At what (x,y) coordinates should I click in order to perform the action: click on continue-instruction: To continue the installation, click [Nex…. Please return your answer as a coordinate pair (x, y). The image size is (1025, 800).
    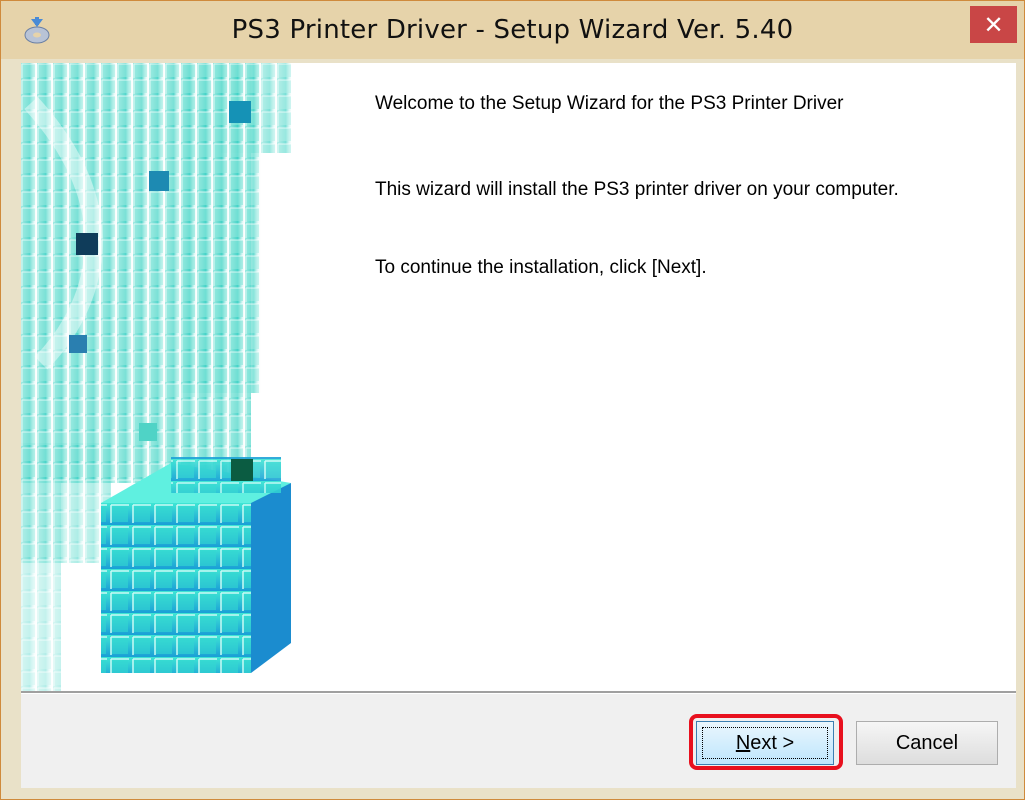
    Looking at the image, I should click on (541, 267).